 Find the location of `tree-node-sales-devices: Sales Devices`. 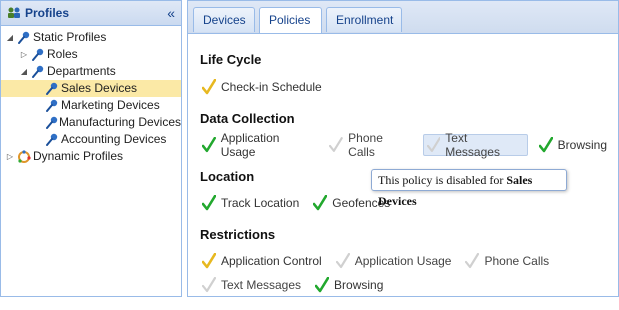

tree-node-sales-devices: Sales Devices is located at coordinates (91, 88).